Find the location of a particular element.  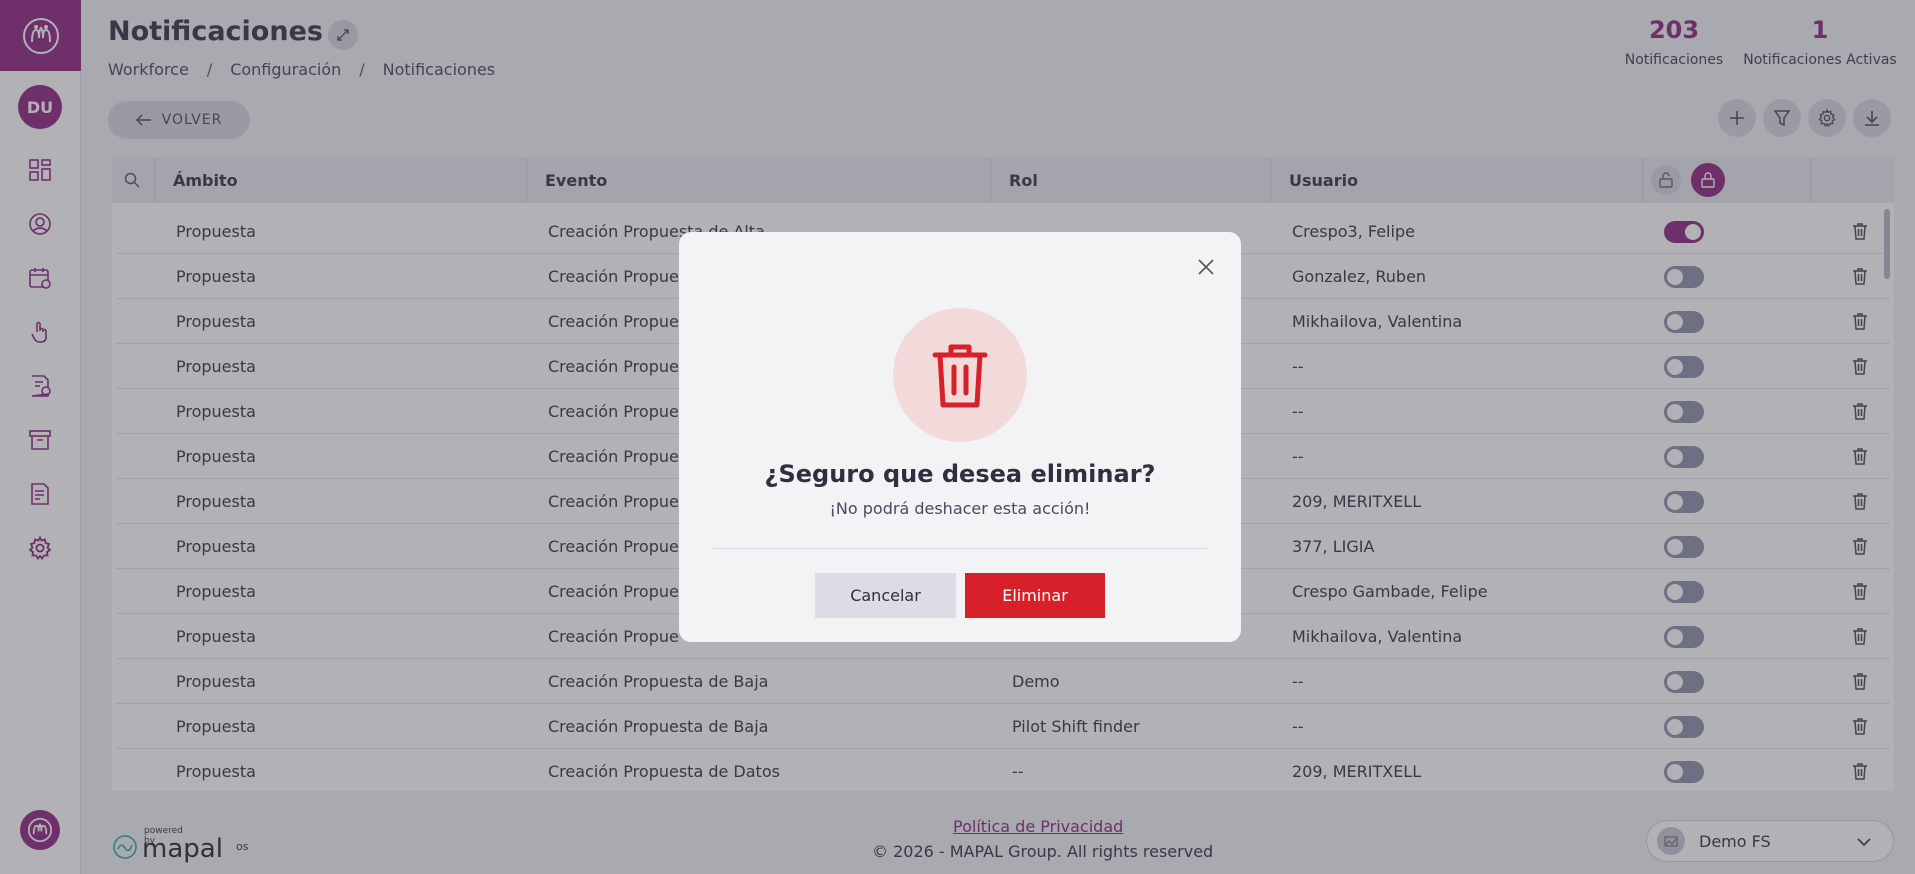

trash-warning-icon is located at coordinates (960, 375).